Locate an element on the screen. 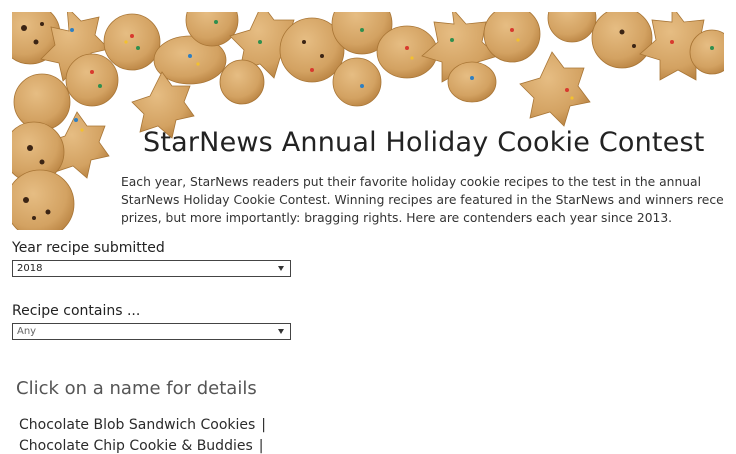 Image resolution: width=736 pixels, height=454 pixels. recipe-list-item: Chocolate Chip Cookie & Buddies | is located at coordinates (141, 446).